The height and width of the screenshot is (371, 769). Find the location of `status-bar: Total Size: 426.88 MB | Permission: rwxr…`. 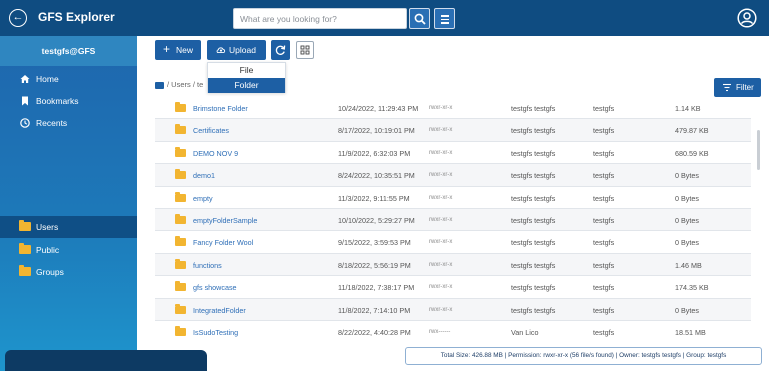

status-bar: Total Size: 426.88 MB | Permission: rwxr… is located at coordinates (583, 356).